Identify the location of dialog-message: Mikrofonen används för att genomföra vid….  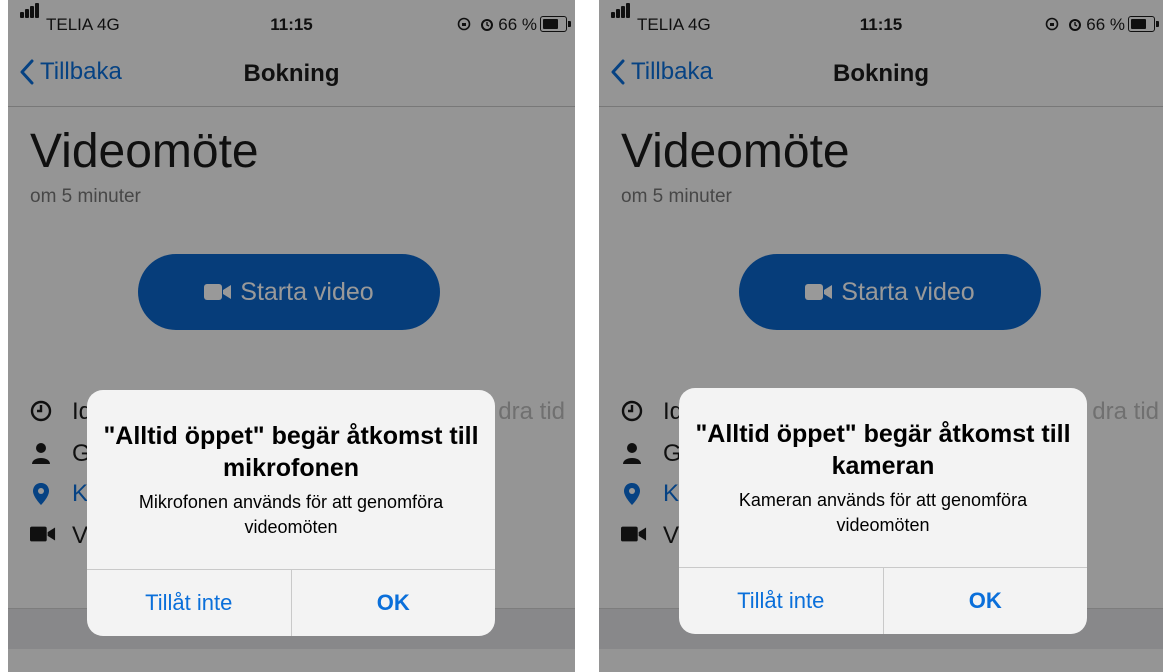
(291, 514).